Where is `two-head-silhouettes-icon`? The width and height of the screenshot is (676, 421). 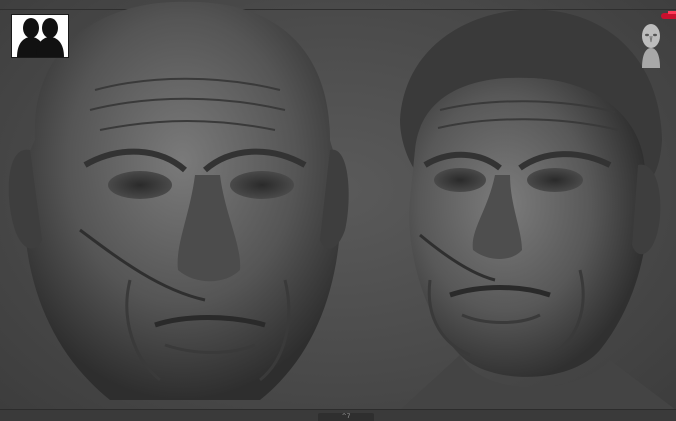
two-head-silhouettes-icon is located at coordinates (40, 37).